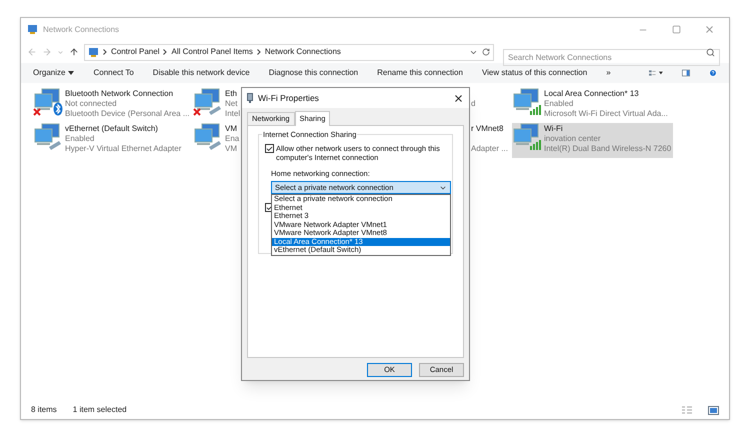  What do you see at coordinates (113, 73) in the screenshot?
I see `toolbar-button: Connect To` at bounding box center [113, 73].